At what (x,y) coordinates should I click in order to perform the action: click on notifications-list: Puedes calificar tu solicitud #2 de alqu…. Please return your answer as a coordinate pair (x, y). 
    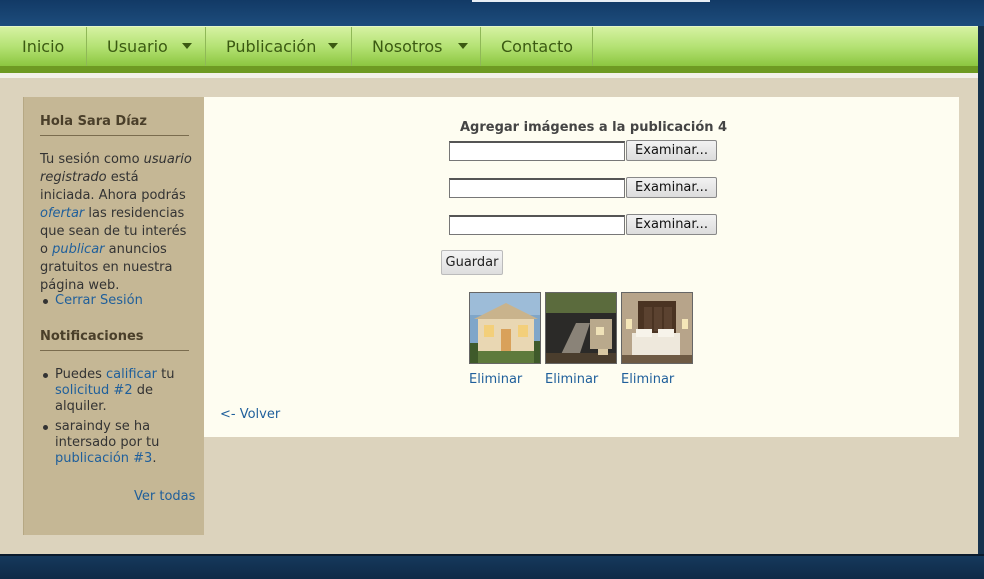
    Looking at the image, I should click on (116, 419).